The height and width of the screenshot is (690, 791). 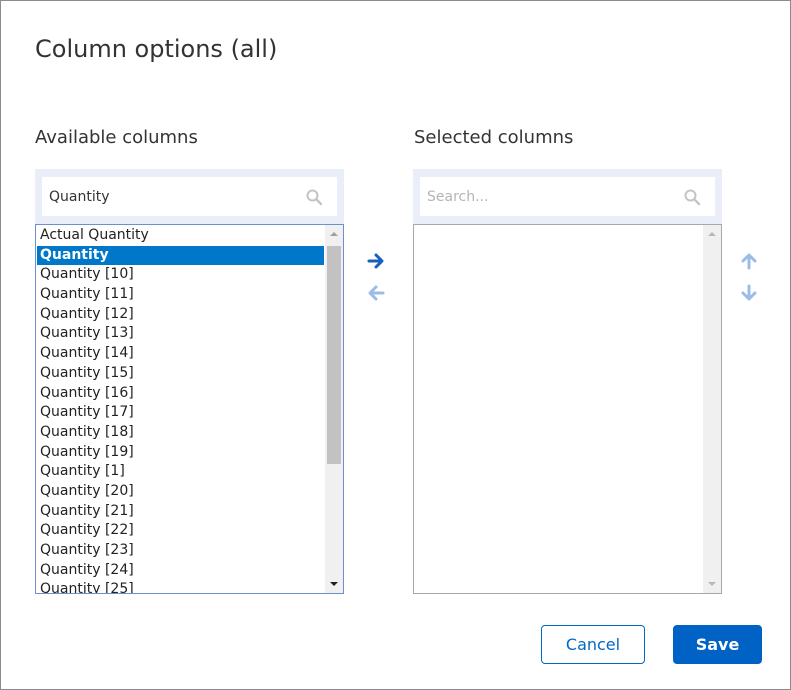 I want to click on scroll-thumb, so click(x=334, y=355).